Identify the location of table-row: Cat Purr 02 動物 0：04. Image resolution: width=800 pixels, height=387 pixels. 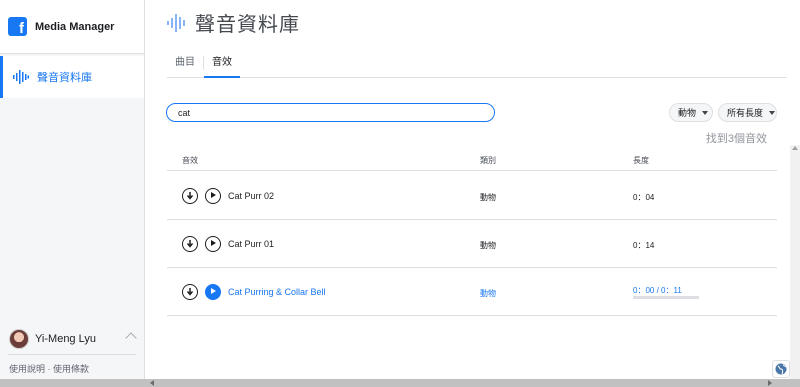
(472, 196).